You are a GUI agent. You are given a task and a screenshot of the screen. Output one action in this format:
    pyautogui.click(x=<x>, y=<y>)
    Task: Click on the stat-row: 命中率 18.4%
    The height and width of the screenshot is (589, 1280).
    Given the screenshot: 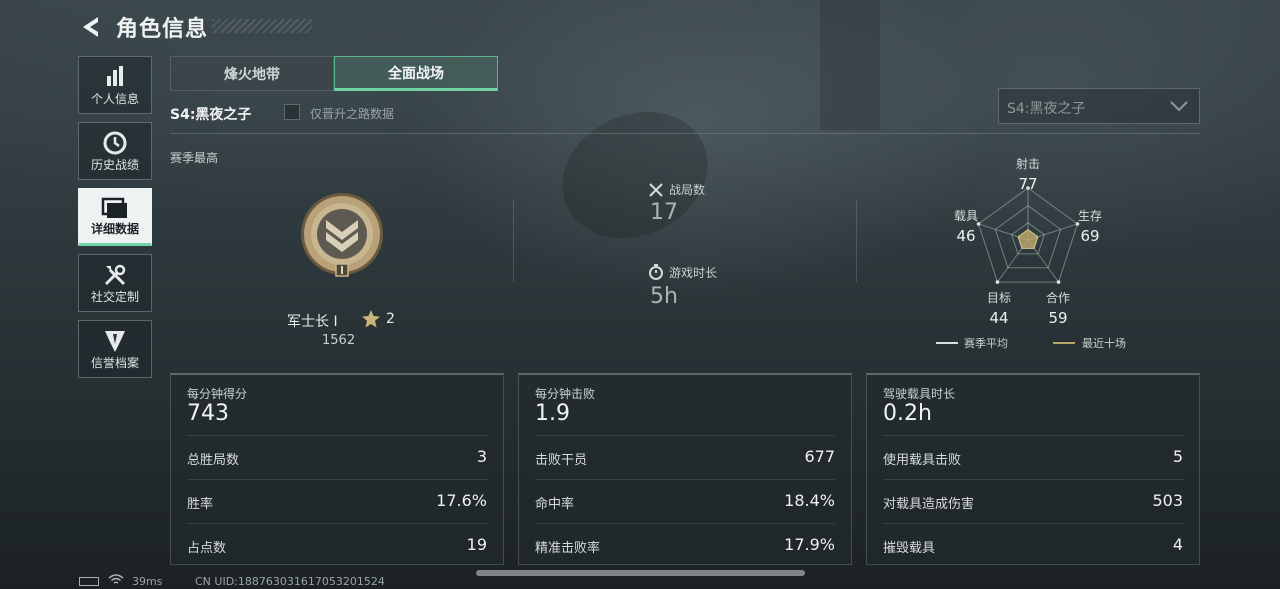 What is the action you would take?
    pyautogui.click(x=685, y=501)
    